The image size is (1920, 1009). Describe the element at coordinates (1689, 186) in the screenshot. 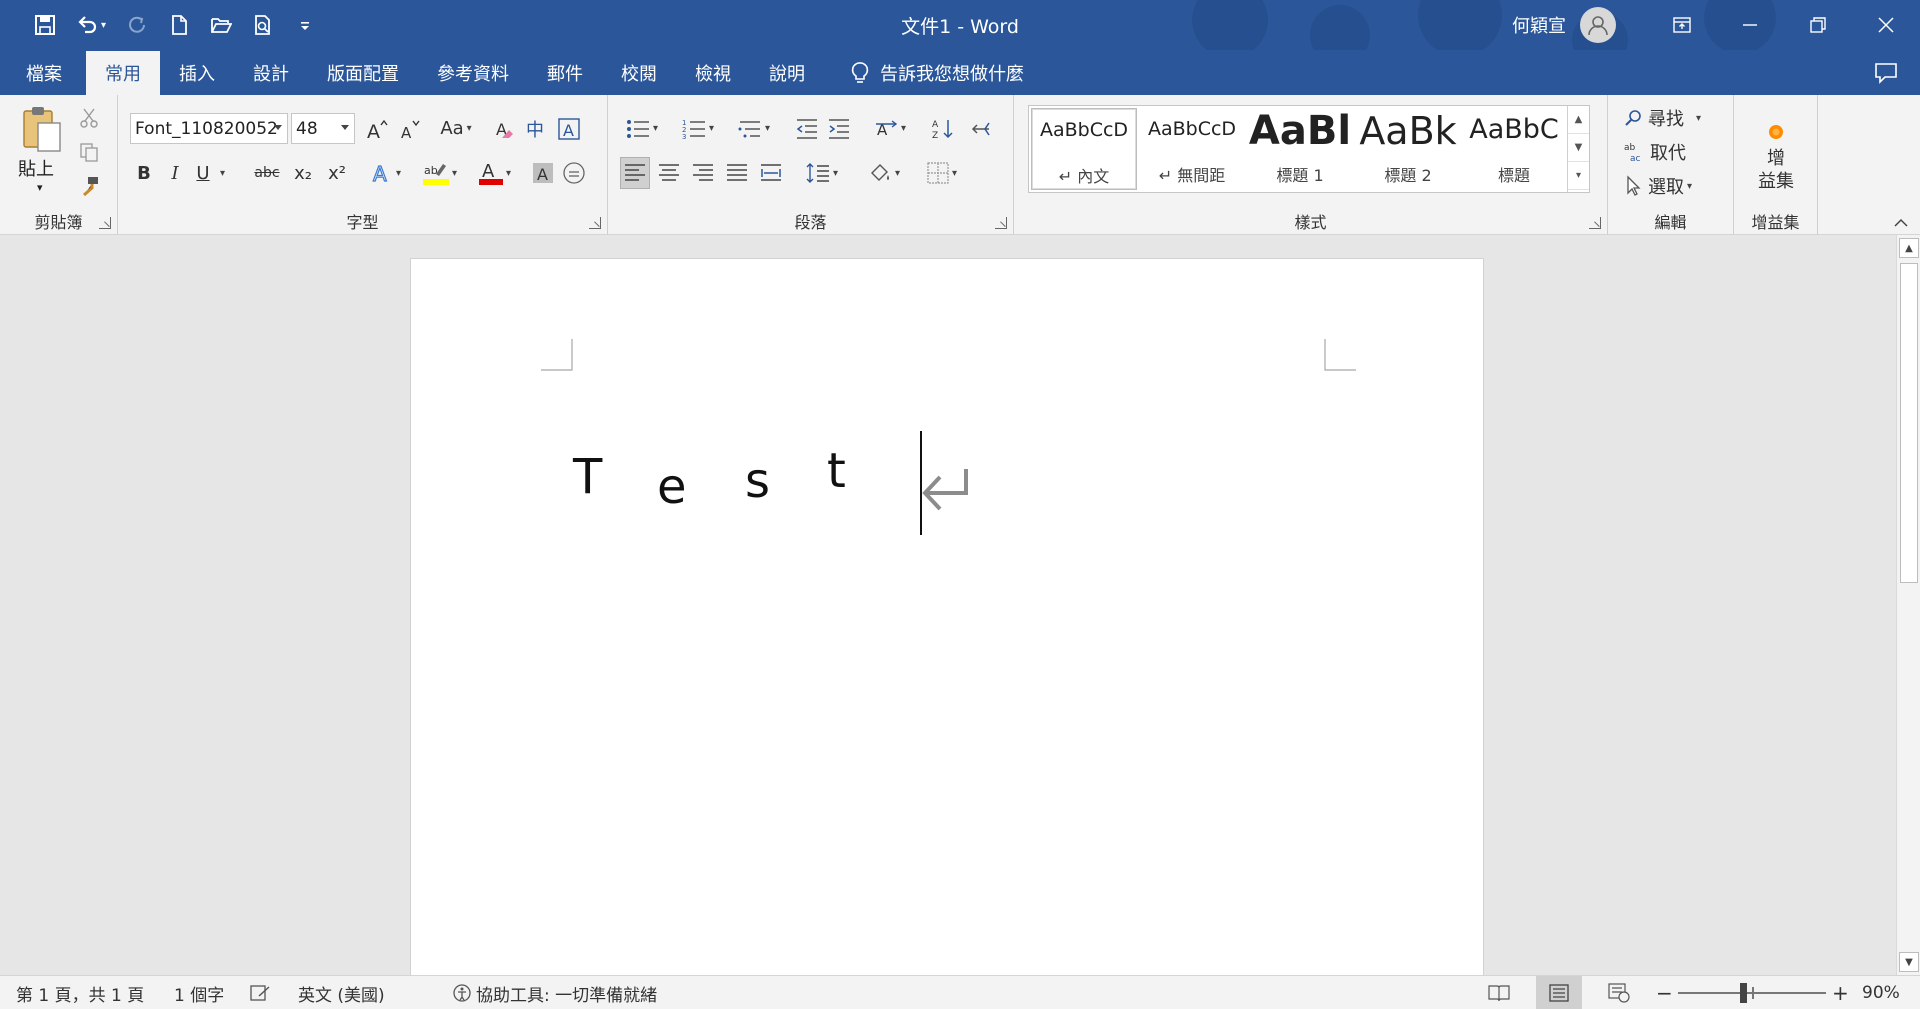

I see `select-dropdown-icon: ▾` at that location.